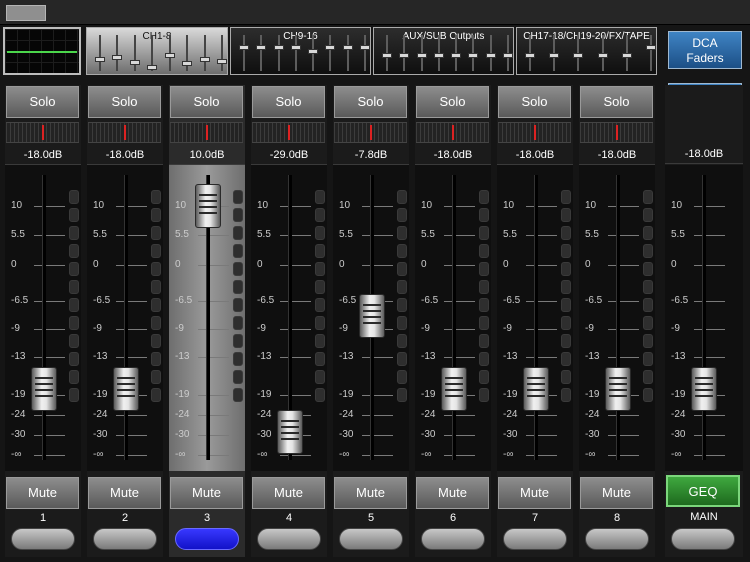 This screenshot has height=562, width=750. What do you see at coordinates (26, 13) in the screenshot?
I see `menu-box` at bounding box center [26, 13].